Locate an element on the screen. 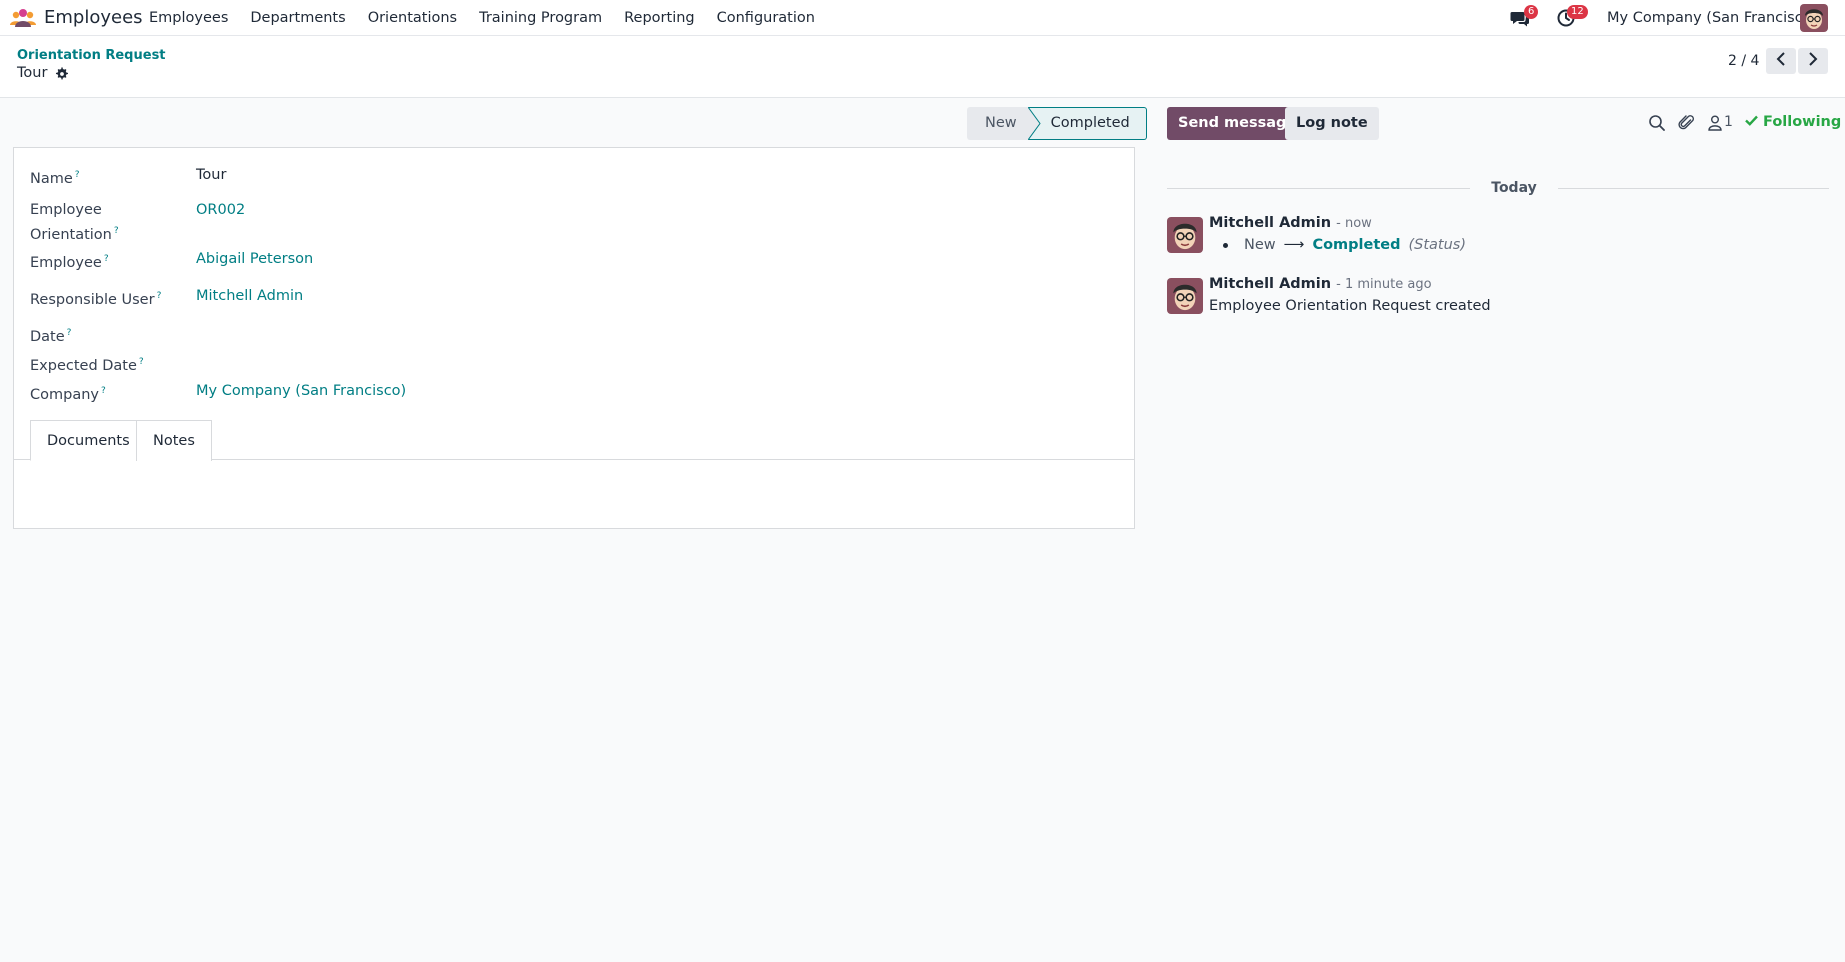 The height and width of the screenshot is (962, 1845). employee-orientation-label: Employee Orientation? is located at coordinates (74, 223).